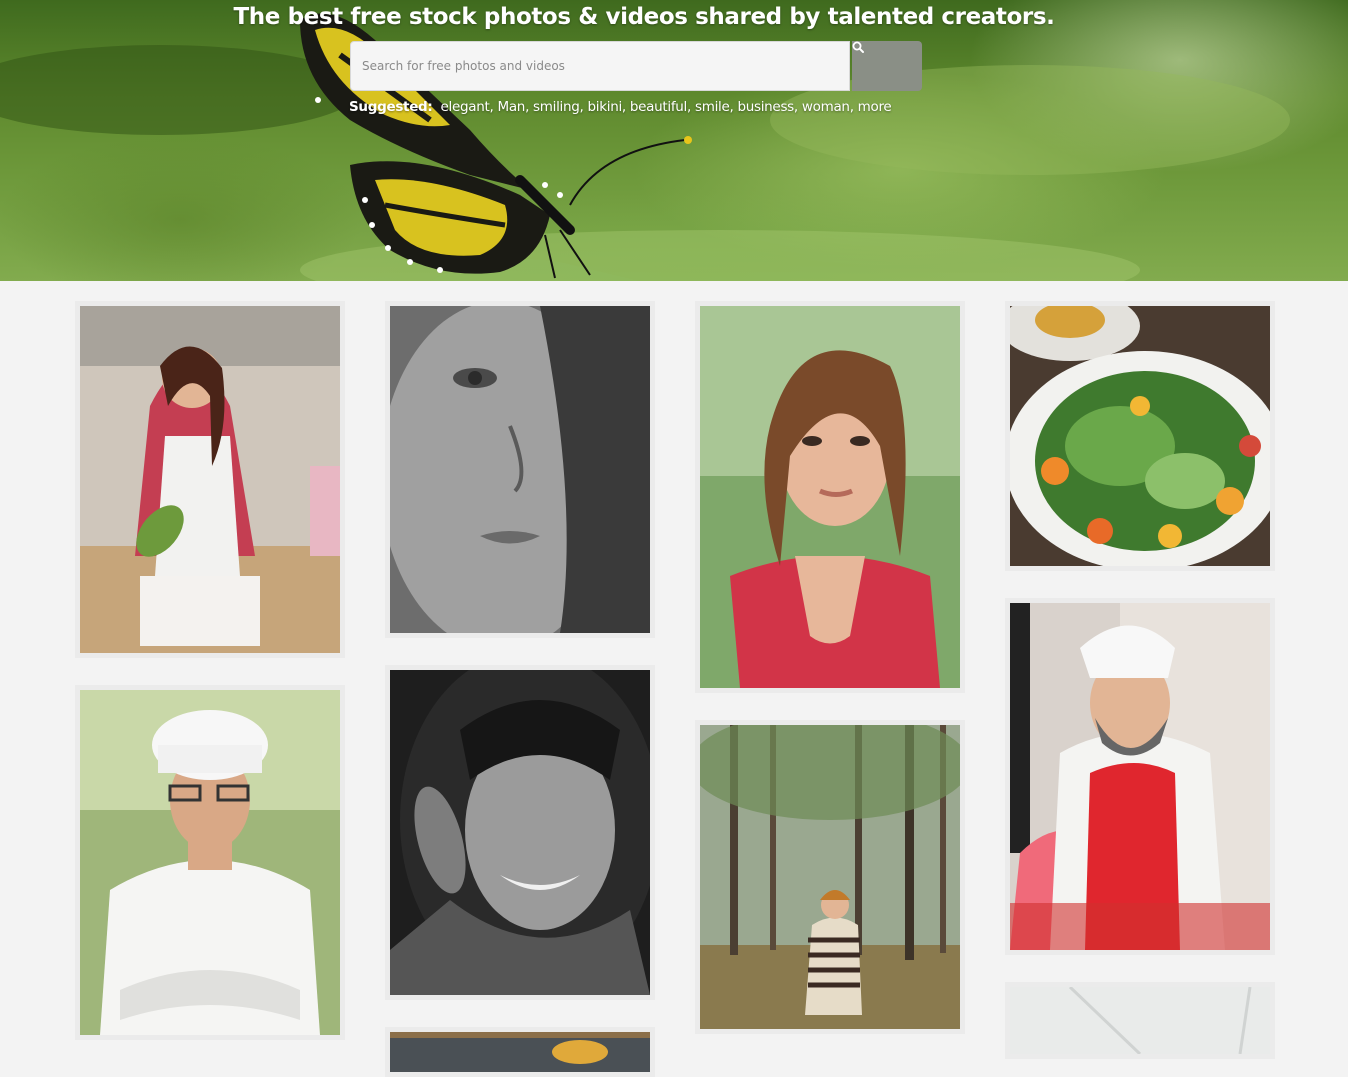  I want to click on photo-card-woman-red-dress-portrait, so click(830, 497).